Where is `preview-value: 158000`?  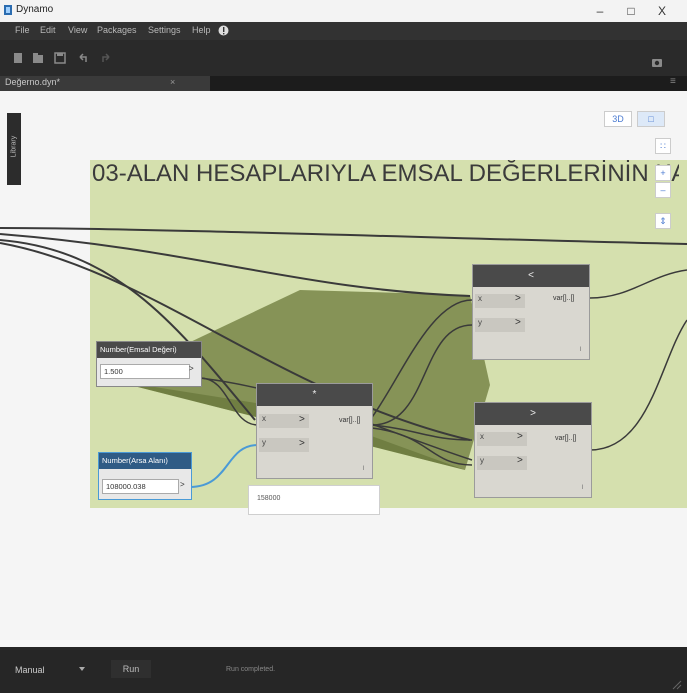
preview-value: 158000 is located at coordinates (269, 498).